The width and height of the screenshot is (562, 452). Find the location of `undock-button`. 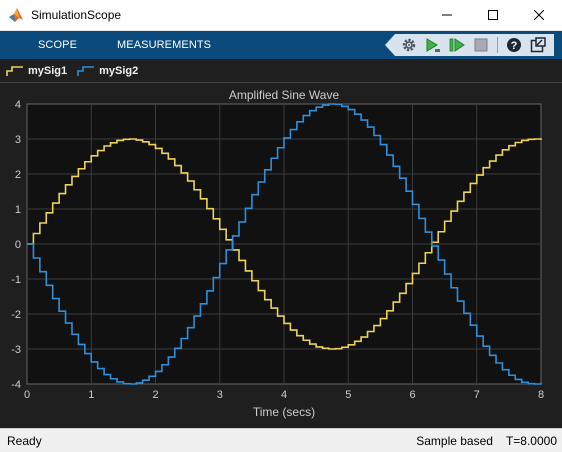

undock-button is located at coordinates (538, 45).